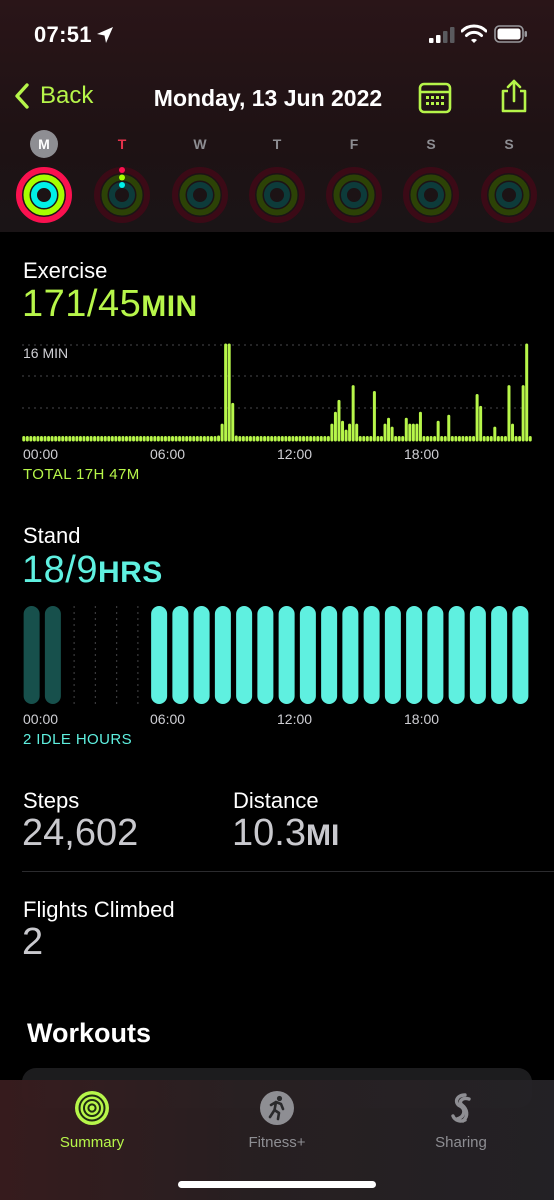  What do you see at coordinates (435, 98) in the screenshot?
I see `calendar-icon` at bounding box center [435, 98].